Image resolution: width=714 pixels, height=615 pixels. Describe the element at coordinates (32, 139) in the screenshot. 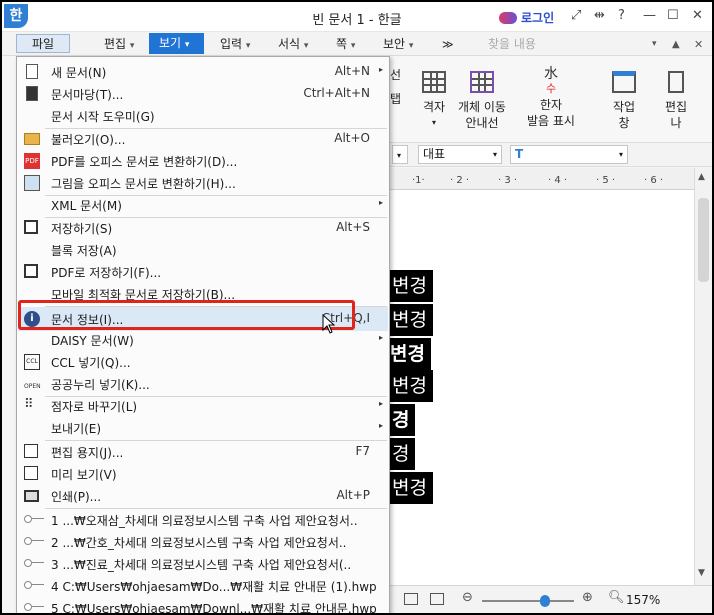

I see `open-folder-icon` at that location.